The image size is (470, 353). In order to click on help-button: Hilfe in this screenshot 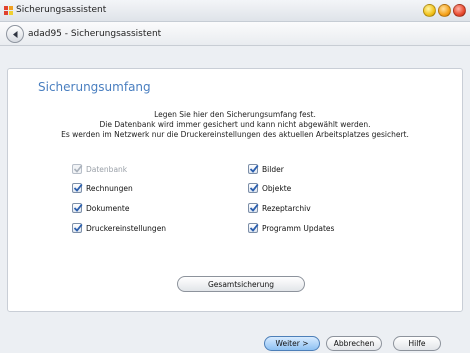, I will do `click(417, 343)`.